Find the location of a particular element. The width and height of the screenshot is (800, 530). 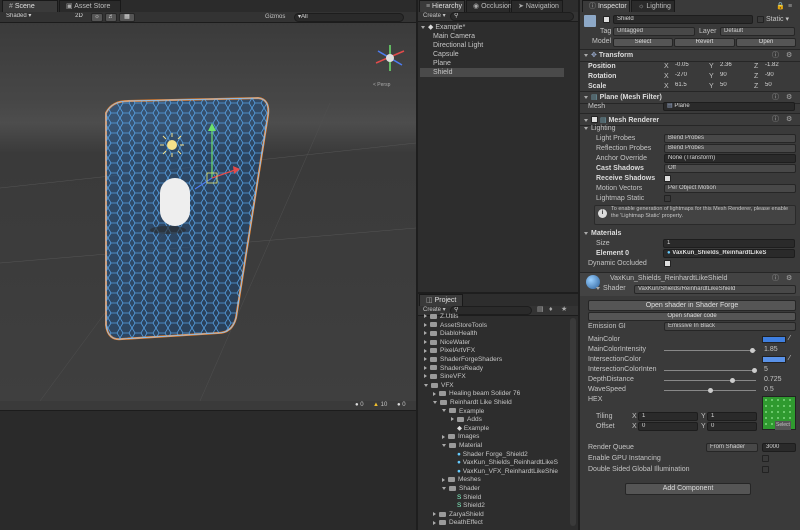

offset-x-field: 0 is located at coordinates (668, 426).